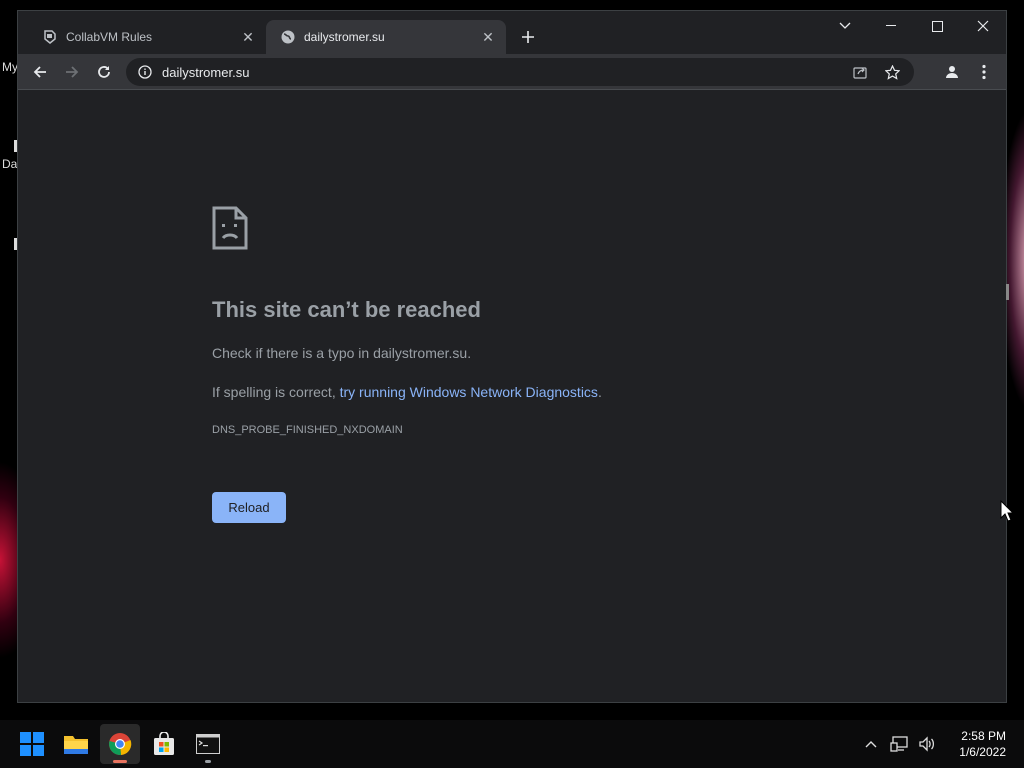 This screenshot has height=768, width=1024. I want to click on forward-button, so click(72, 72).